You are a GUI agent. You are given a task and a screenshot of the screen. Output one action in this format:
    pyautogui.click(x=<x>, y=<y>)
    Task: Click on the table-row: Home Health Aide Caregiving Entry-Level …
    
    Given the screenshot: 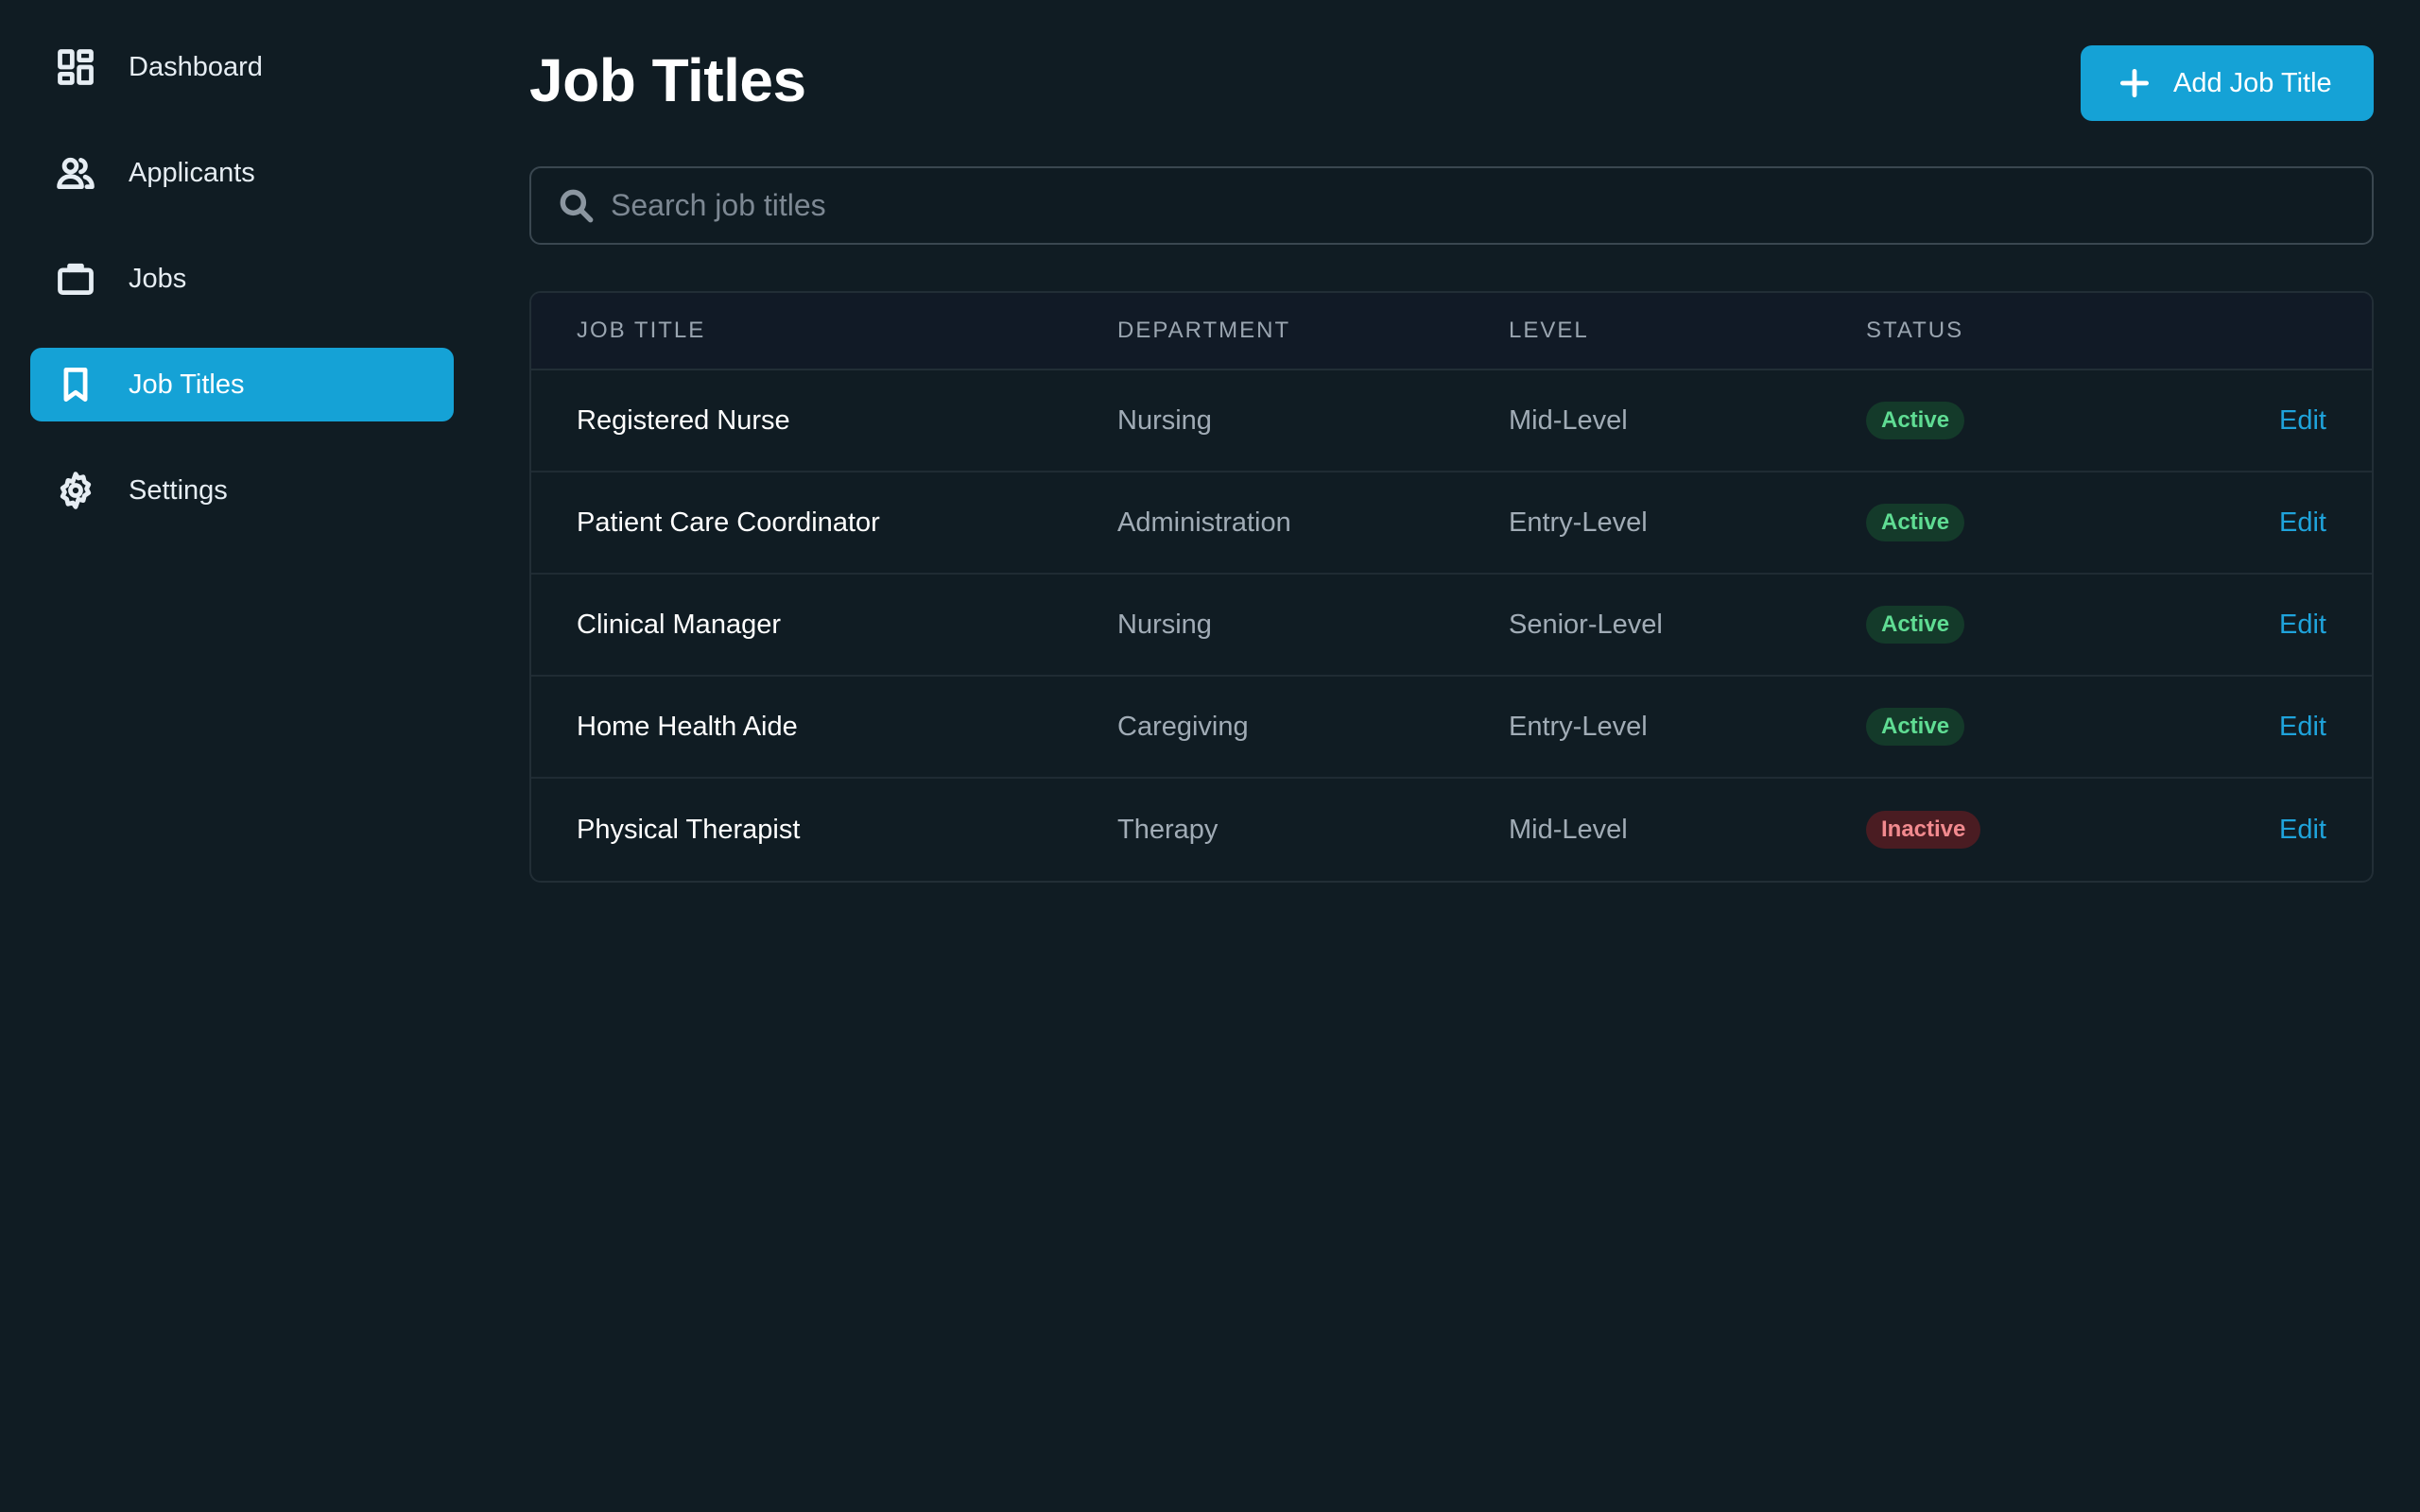 What is the action you would take?
    pyautogui.click(x=1452, y=728)
    